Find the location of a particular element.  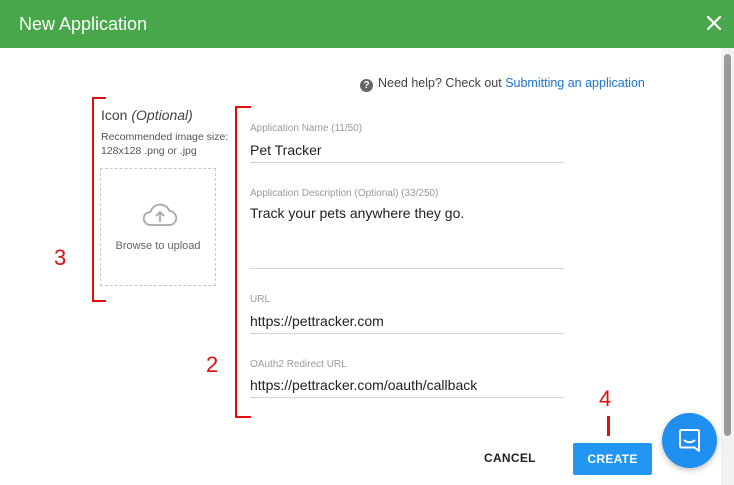

application-name-label: Application Name (11/50) is located at coordinates (306, 128).